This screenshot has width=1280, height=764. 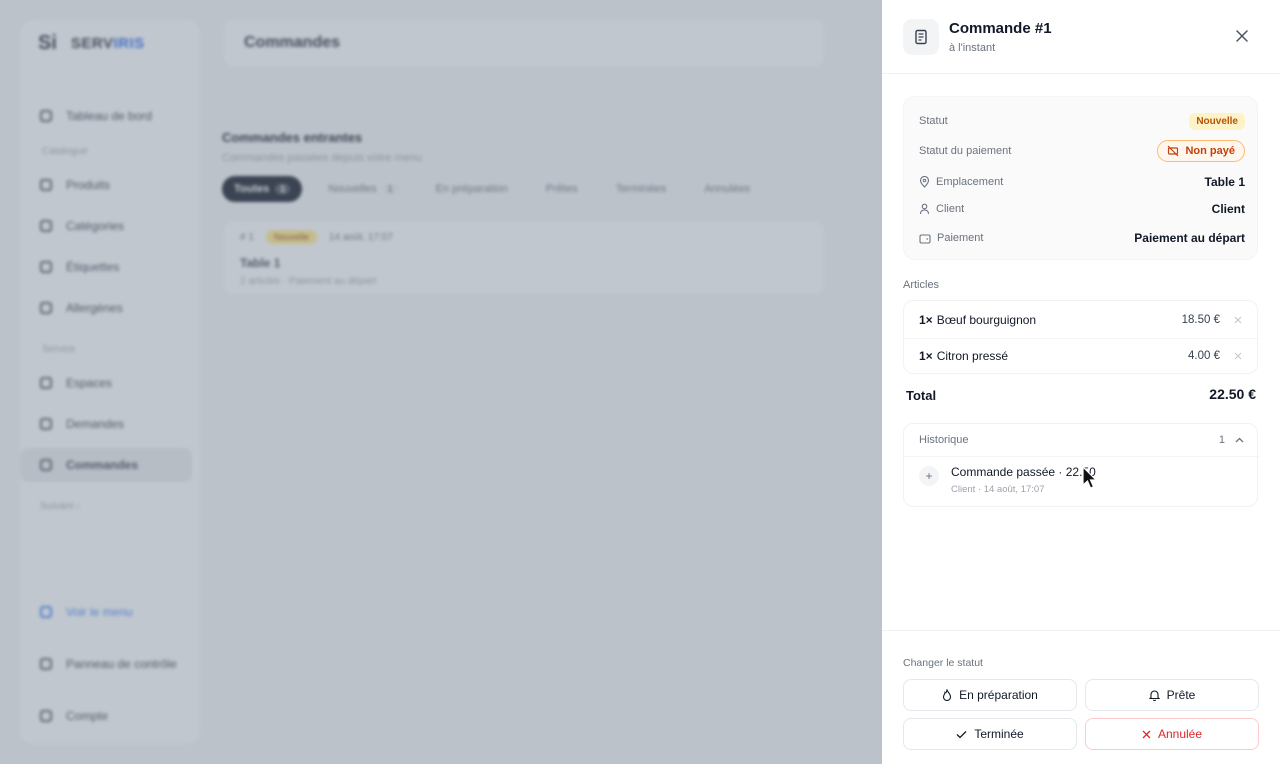 I want to click on payment-status-label: Statut du paiement, so click(x=965, y=151).